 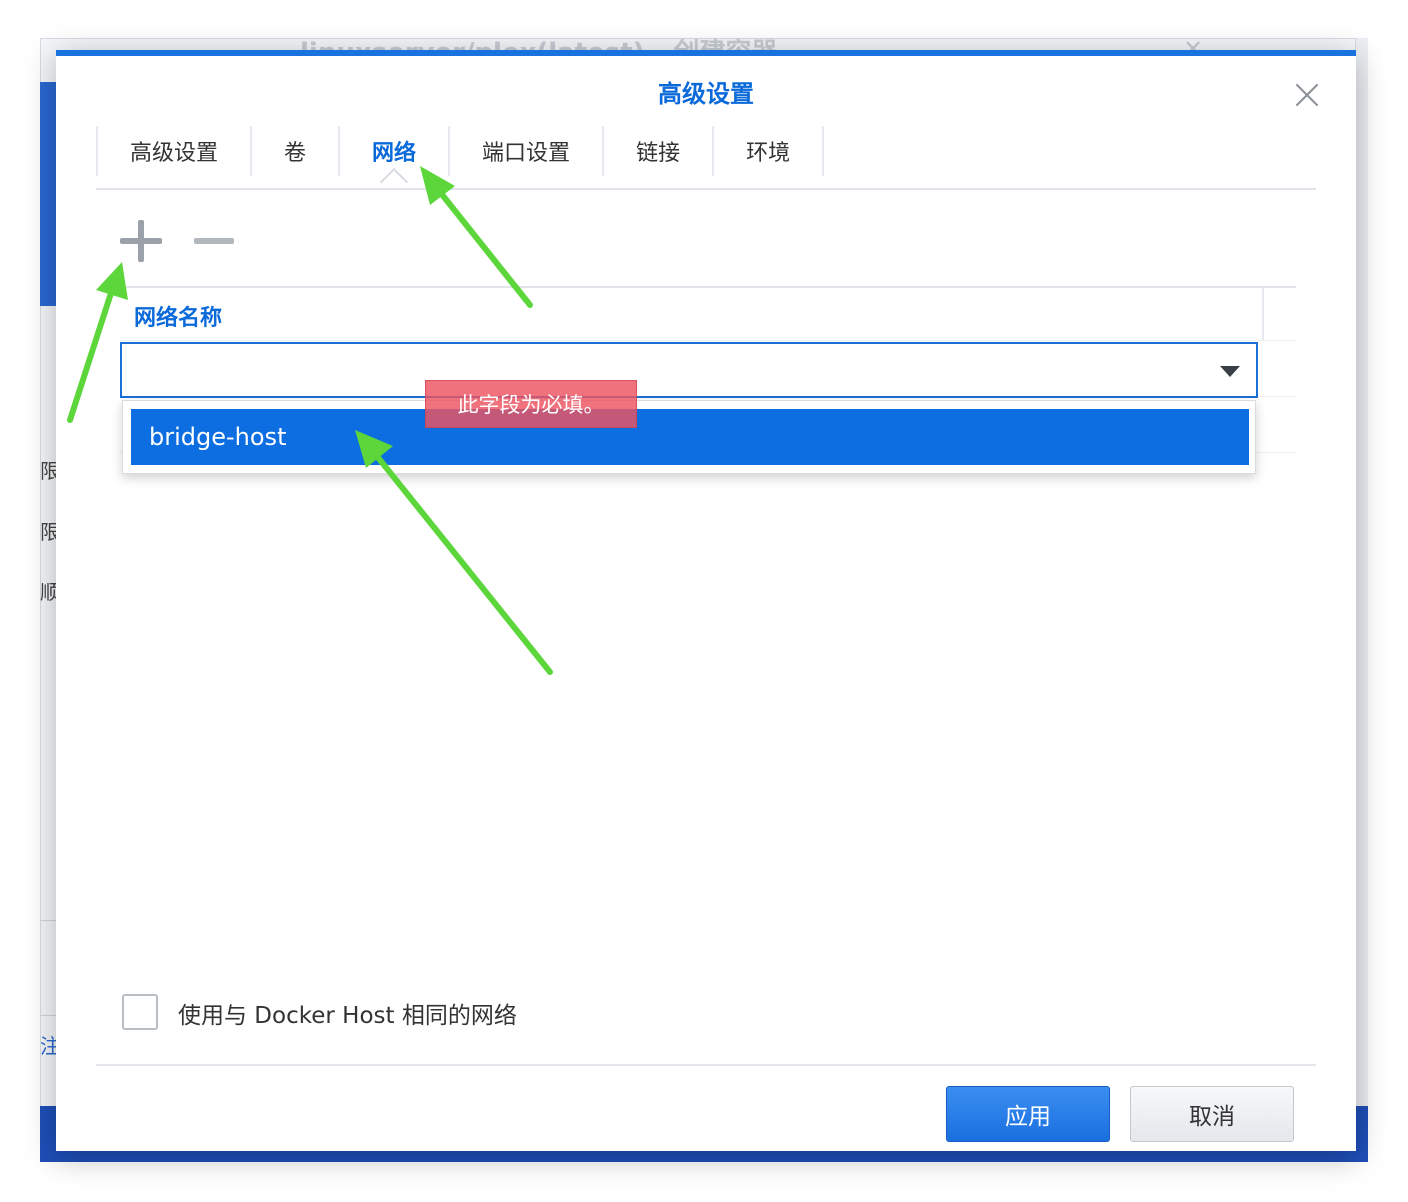 I want to click on same-network-as-host-label: 使用与 Docker Host 相同的网络, so click(x=347, y=1013).